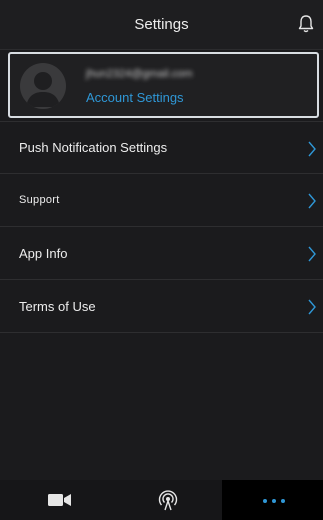 The height and width of the screenshot is (520, 323). I want to click on top-bar: Settings, so click(161, 25).